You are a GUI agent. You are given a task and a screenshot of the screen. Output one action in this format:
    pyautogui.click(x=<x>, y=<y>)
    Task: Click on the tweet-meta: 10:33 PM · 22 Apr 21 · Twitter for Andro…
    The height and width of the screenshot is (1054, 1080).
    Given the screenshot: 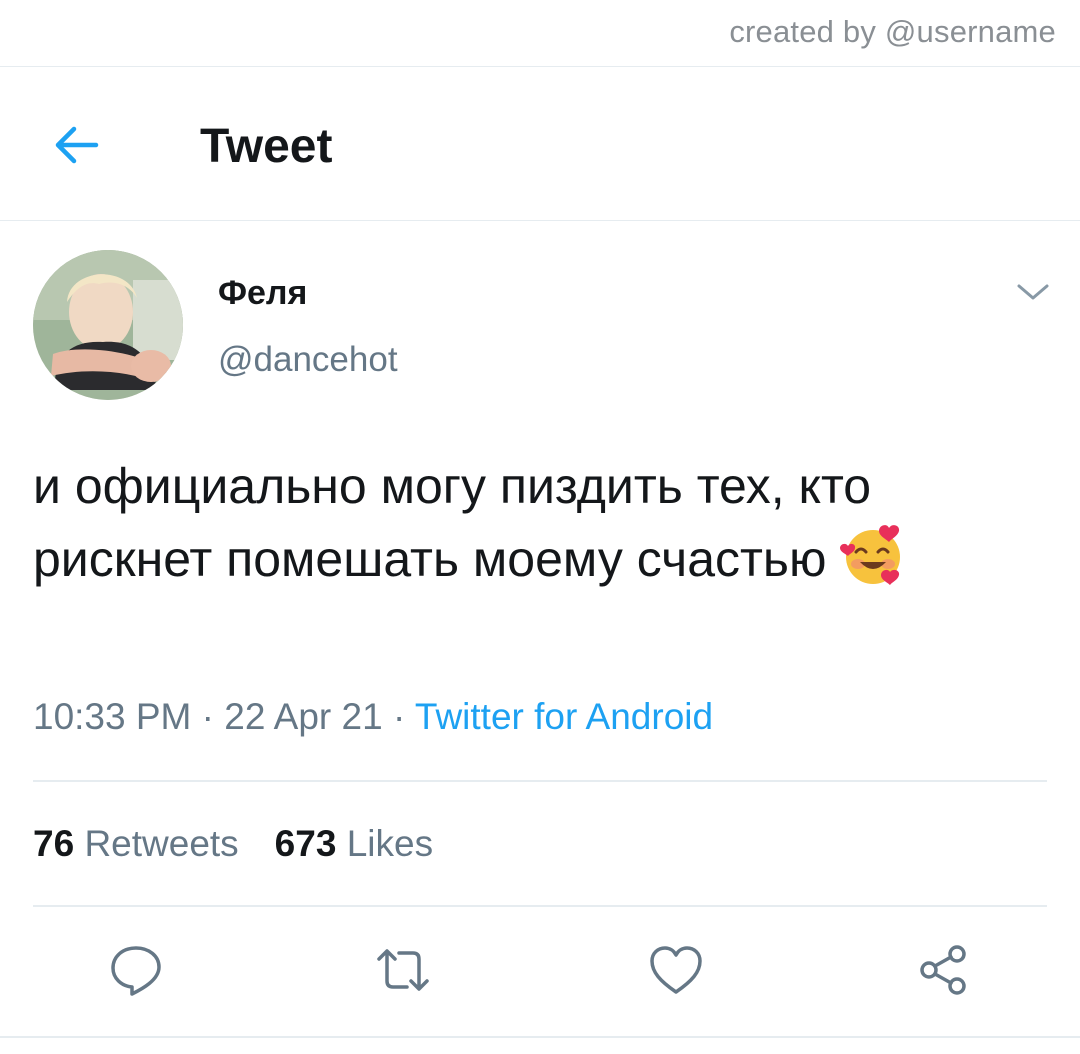 What is the action you would take?
    pyautogui.click(x=373, y=717)
    